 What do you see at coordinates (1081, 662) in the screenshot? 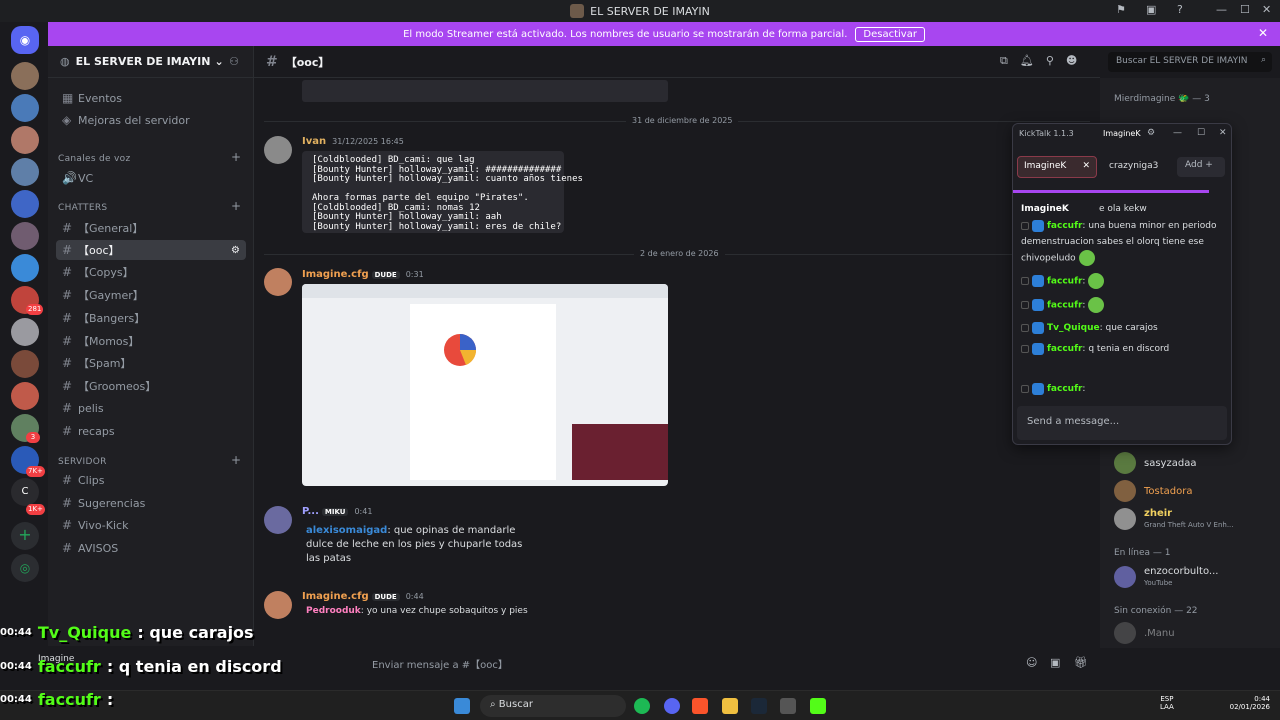
I see `gift-icon: 🎁︎` at bounding box center [1081, 662].